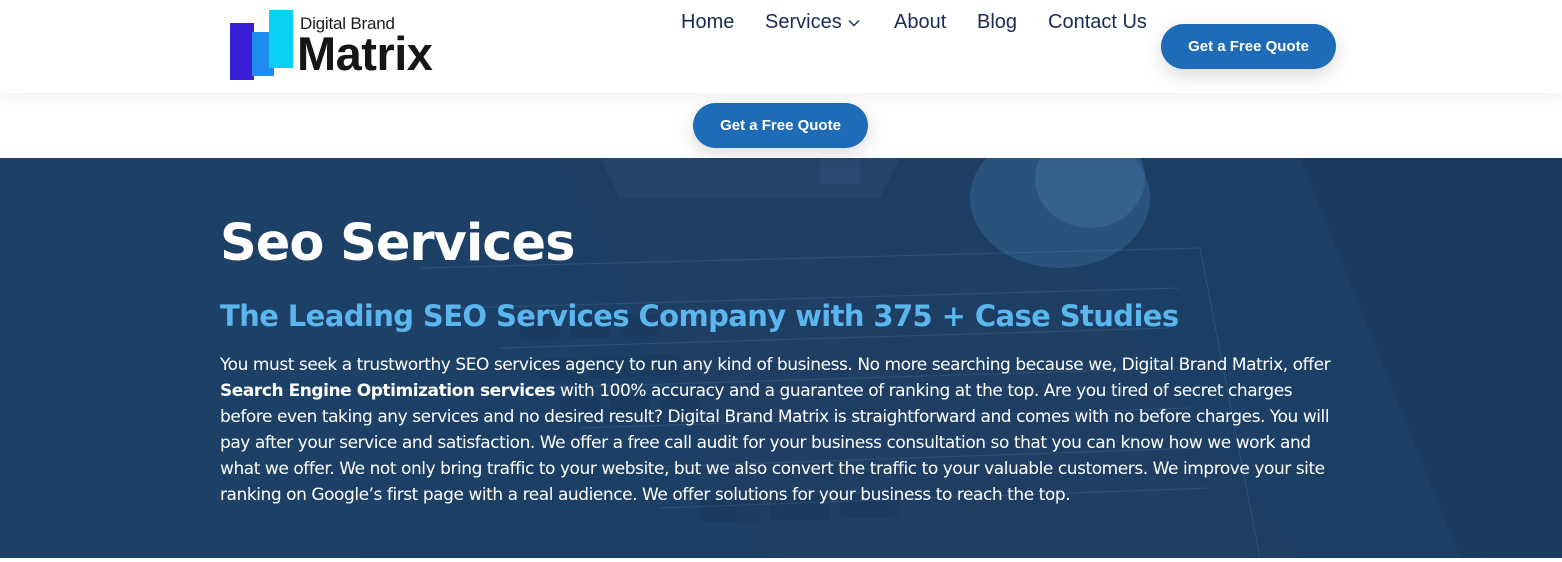  What do you see at coordinates (803, 22) in the screenshot?
I see `nav-services-label: Services` at bounding box center [803, 22].